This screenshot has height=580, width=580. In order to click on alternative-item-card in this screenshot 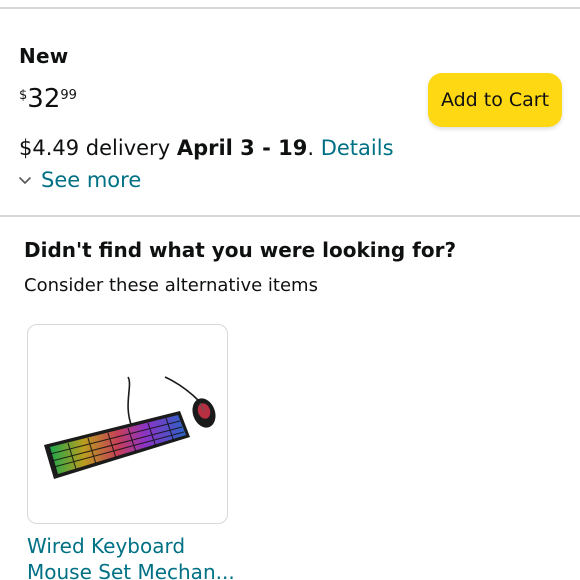, I will do `click(127, 424)`.